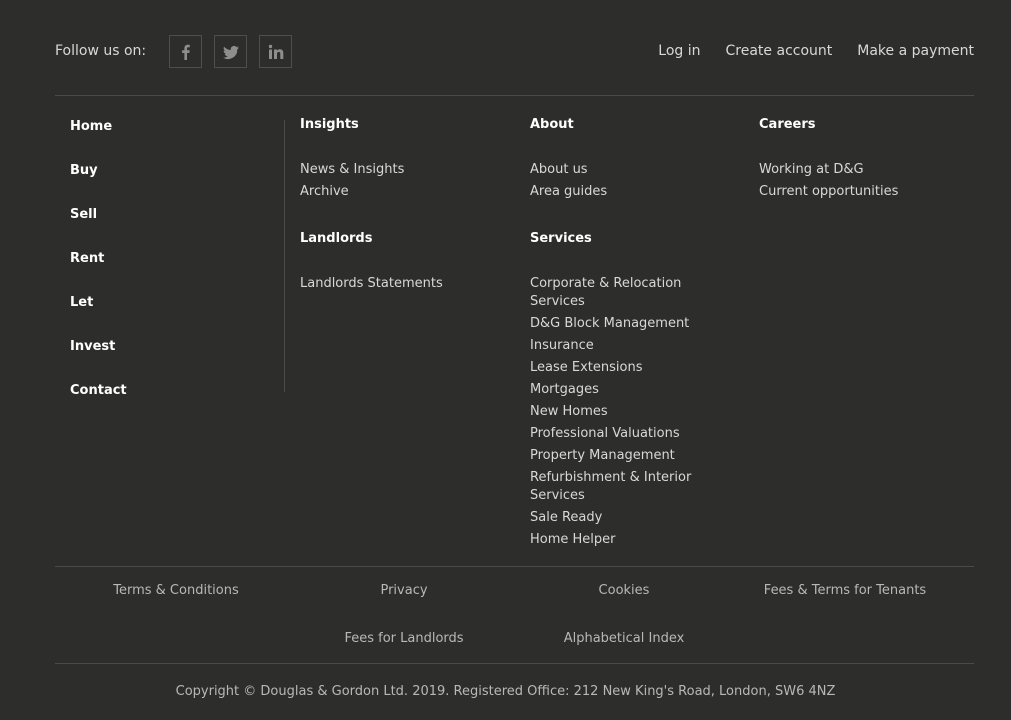  What do you see at coordinates (854, 192) in the screenshot?
I see `current-opportunities-link: Current opportunities` at bounding box center [854, 192].